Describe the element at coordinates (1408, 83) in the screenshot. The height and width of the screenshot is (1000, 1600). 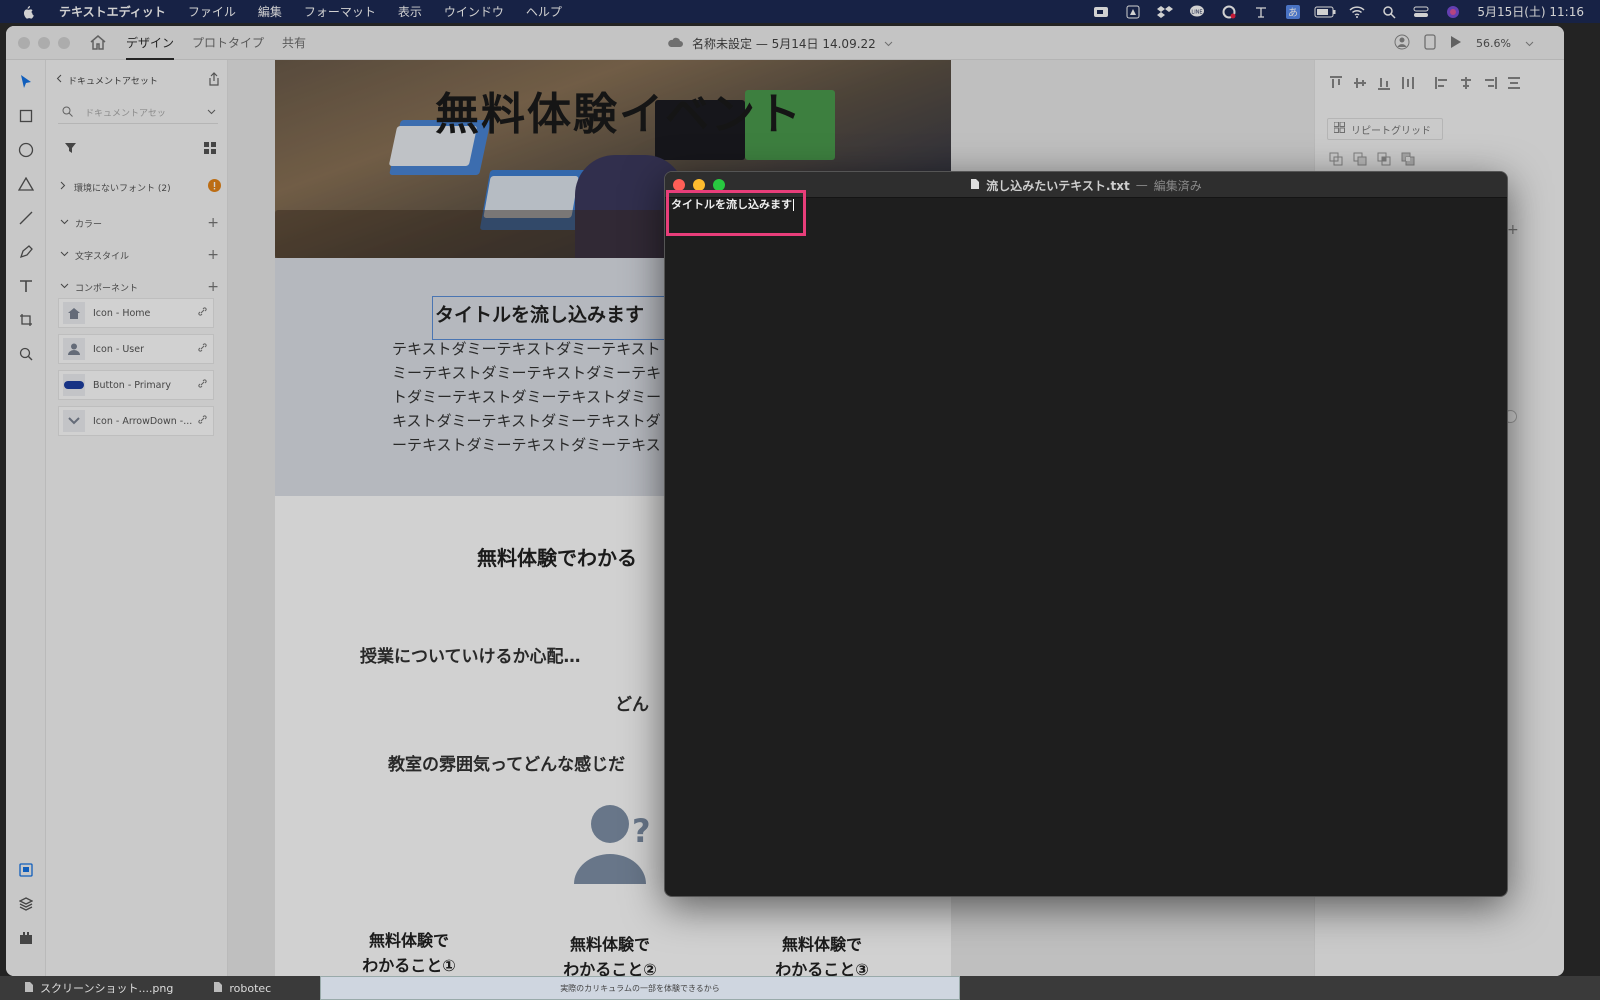
I see `distribute-vertical-icon` at that location.